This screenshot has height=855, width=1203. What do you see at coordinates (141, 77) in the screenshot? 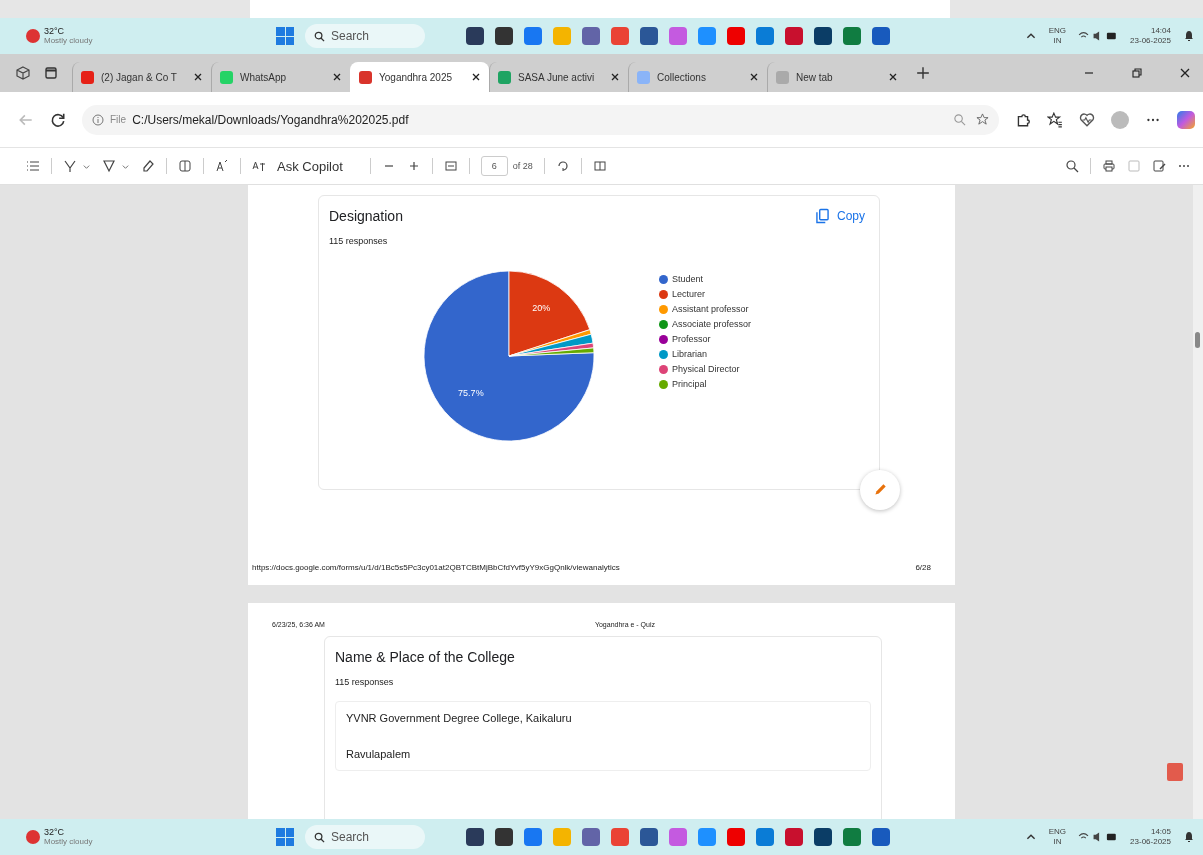
I see `browser-tab: (2) Jagan & Co T` at bounding box center [141, 77].